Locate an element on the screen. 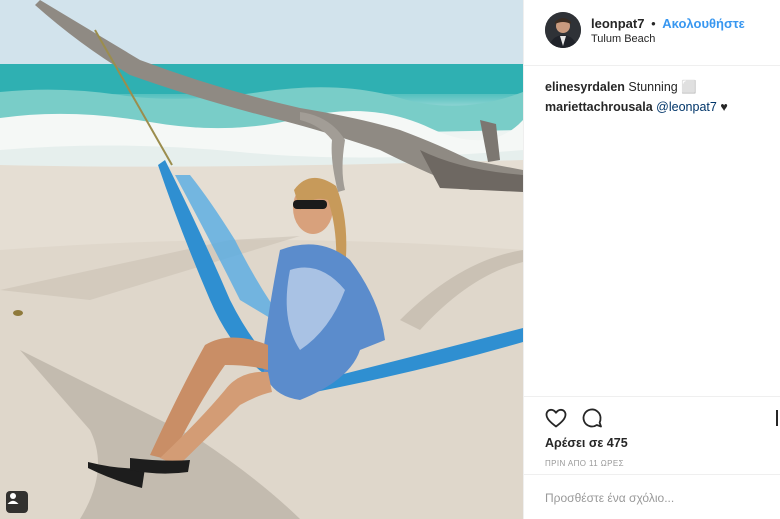  heart-icon is located at coordinates (556, 418).